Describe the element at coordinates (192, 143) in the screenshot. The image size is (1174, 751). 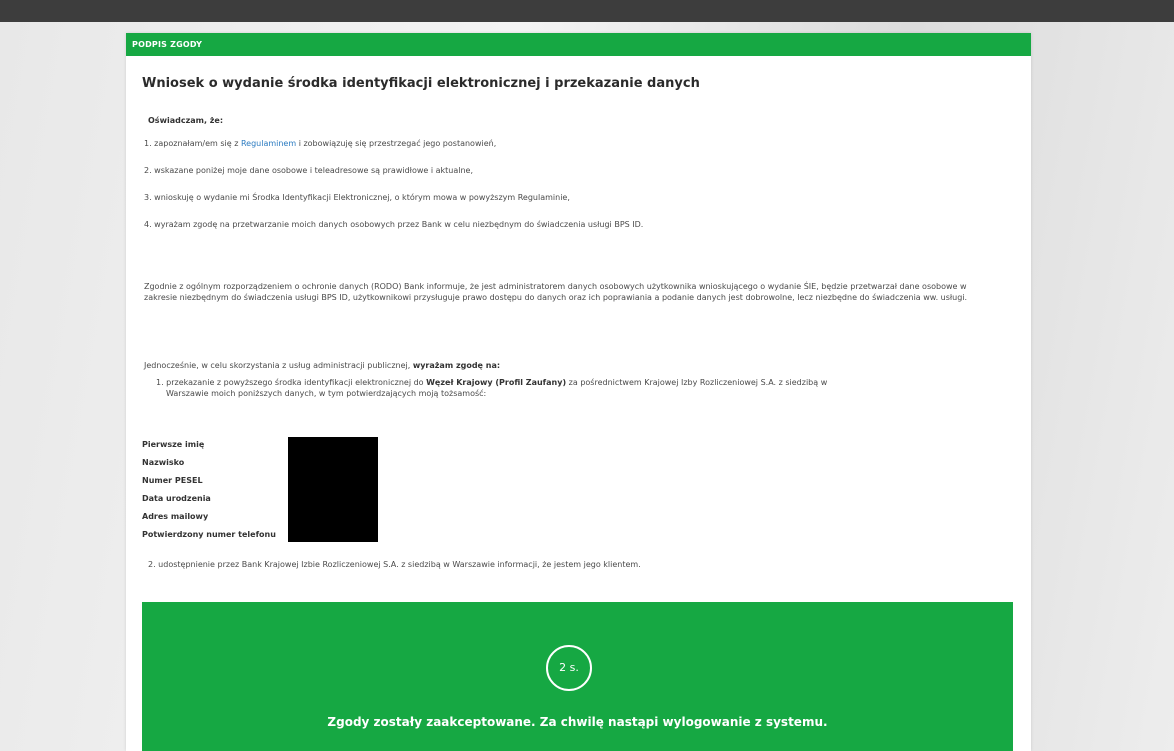
I see `declaration-item-1-prefix: 1. zapoznałam/em się z` at that location.